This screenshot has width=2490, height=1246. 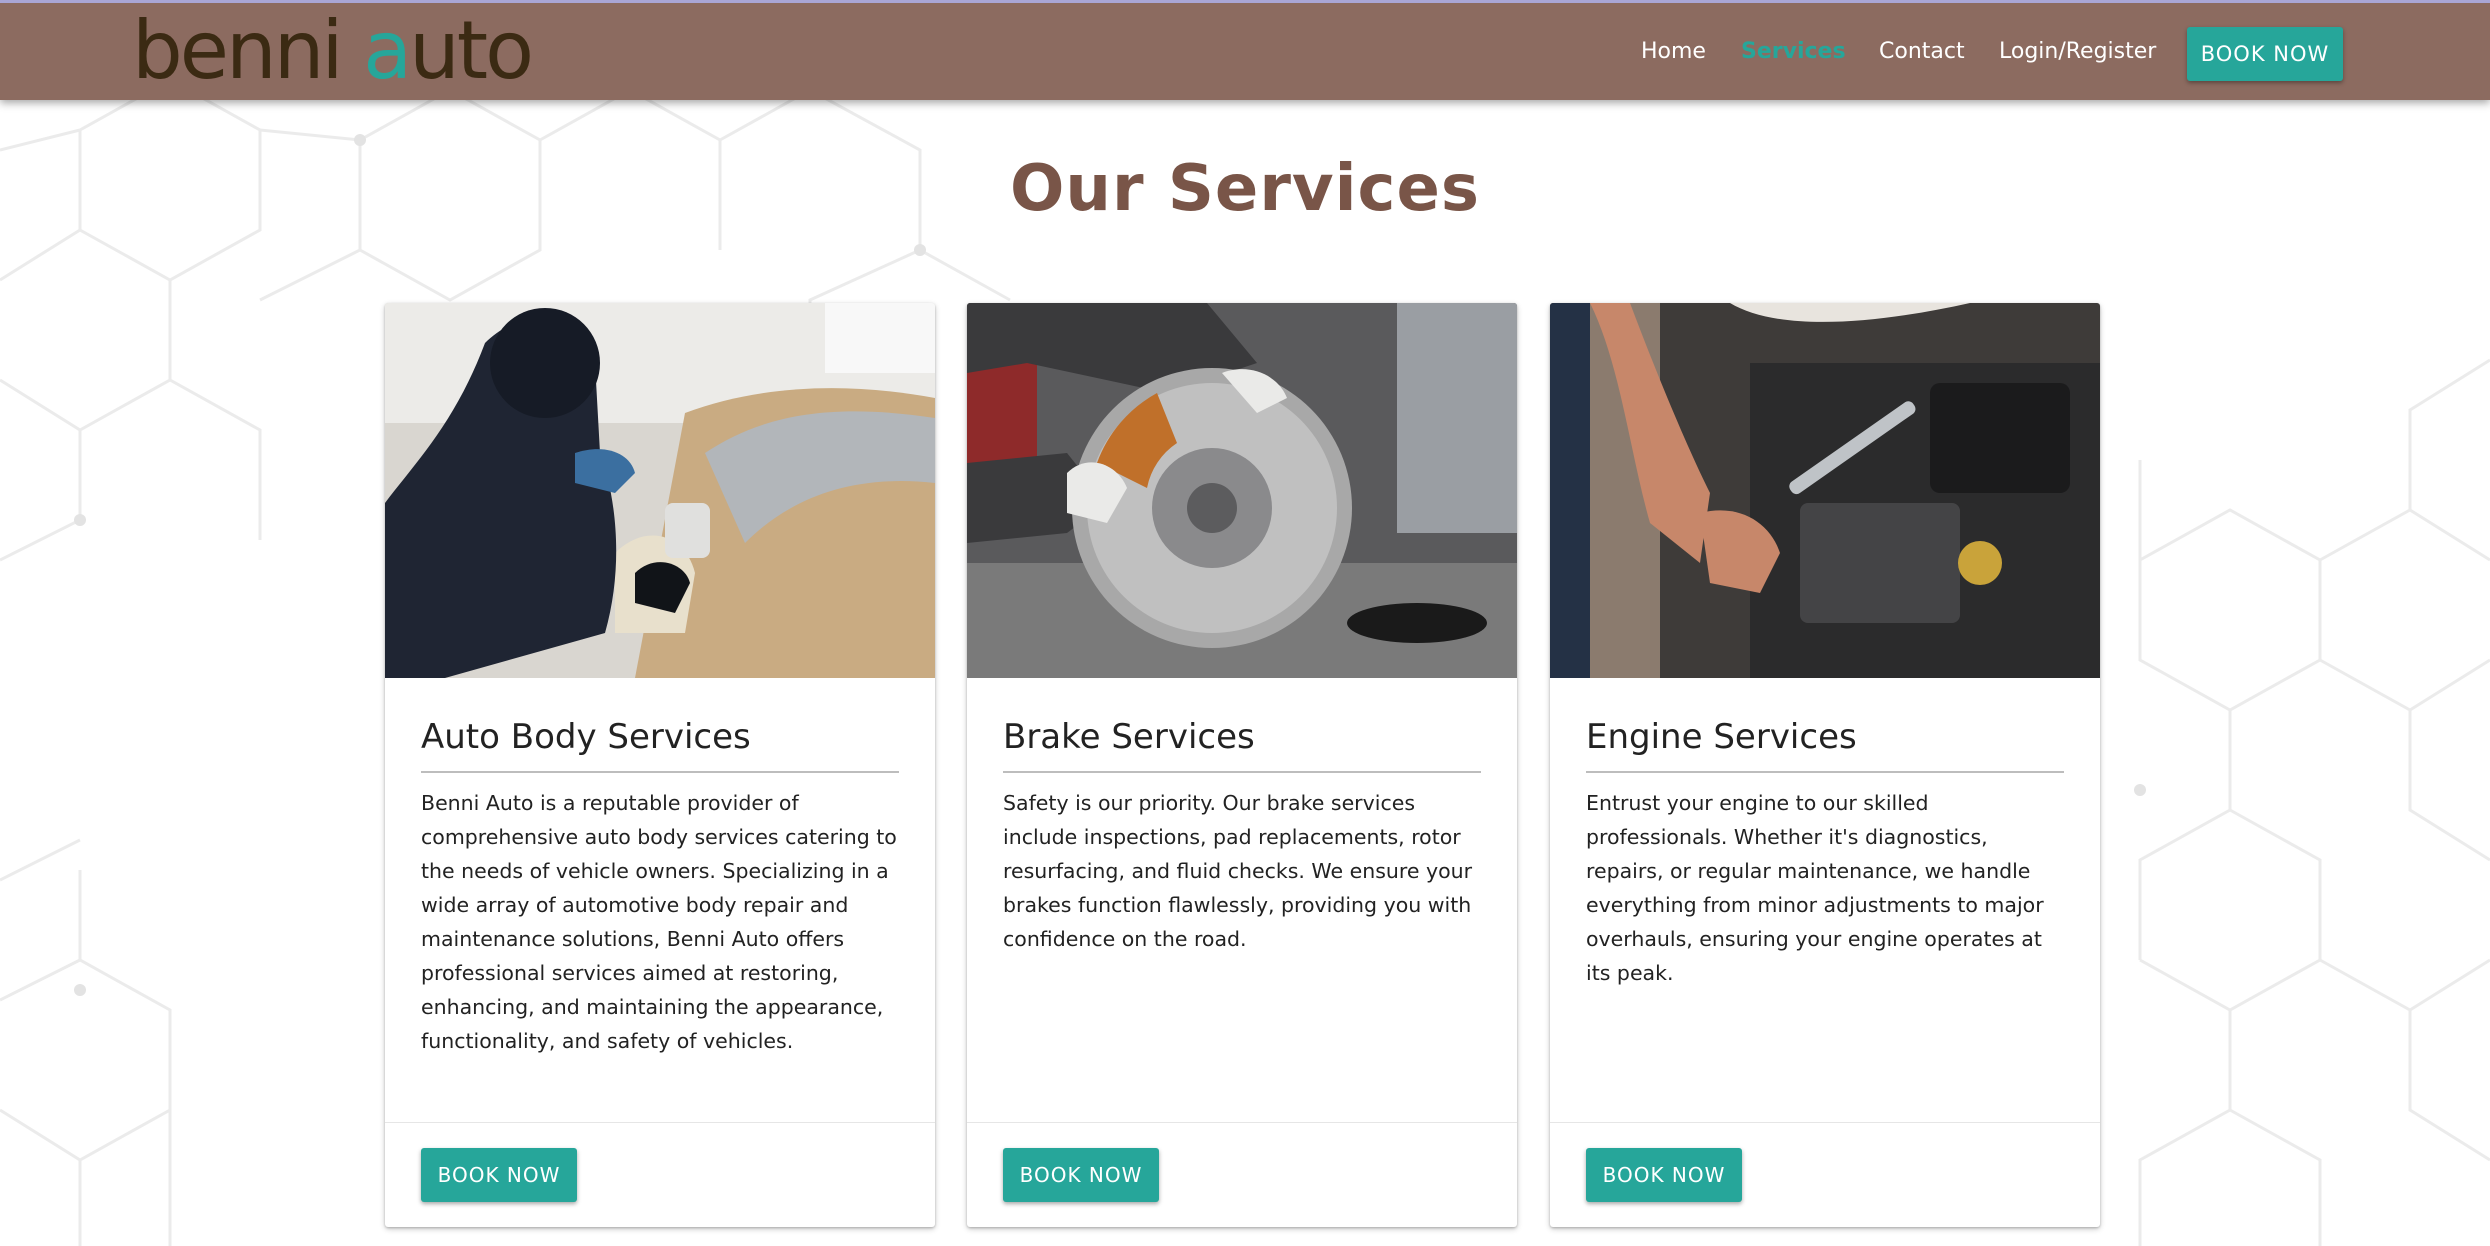 I want to click on engine-repair-photo, so click(x=1825, y=490).